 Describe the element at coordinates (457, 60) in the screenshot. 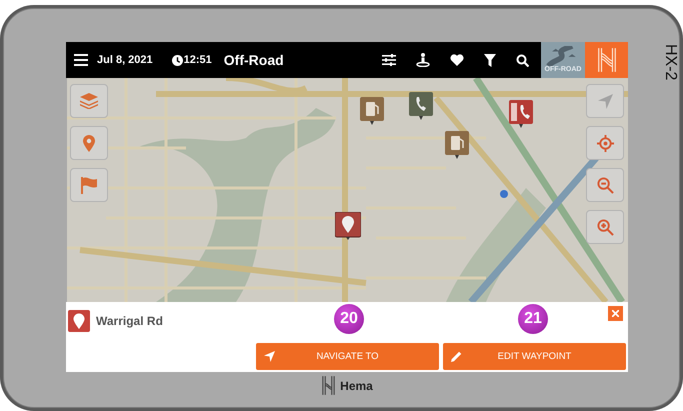

I see `heart-icon` at that location.